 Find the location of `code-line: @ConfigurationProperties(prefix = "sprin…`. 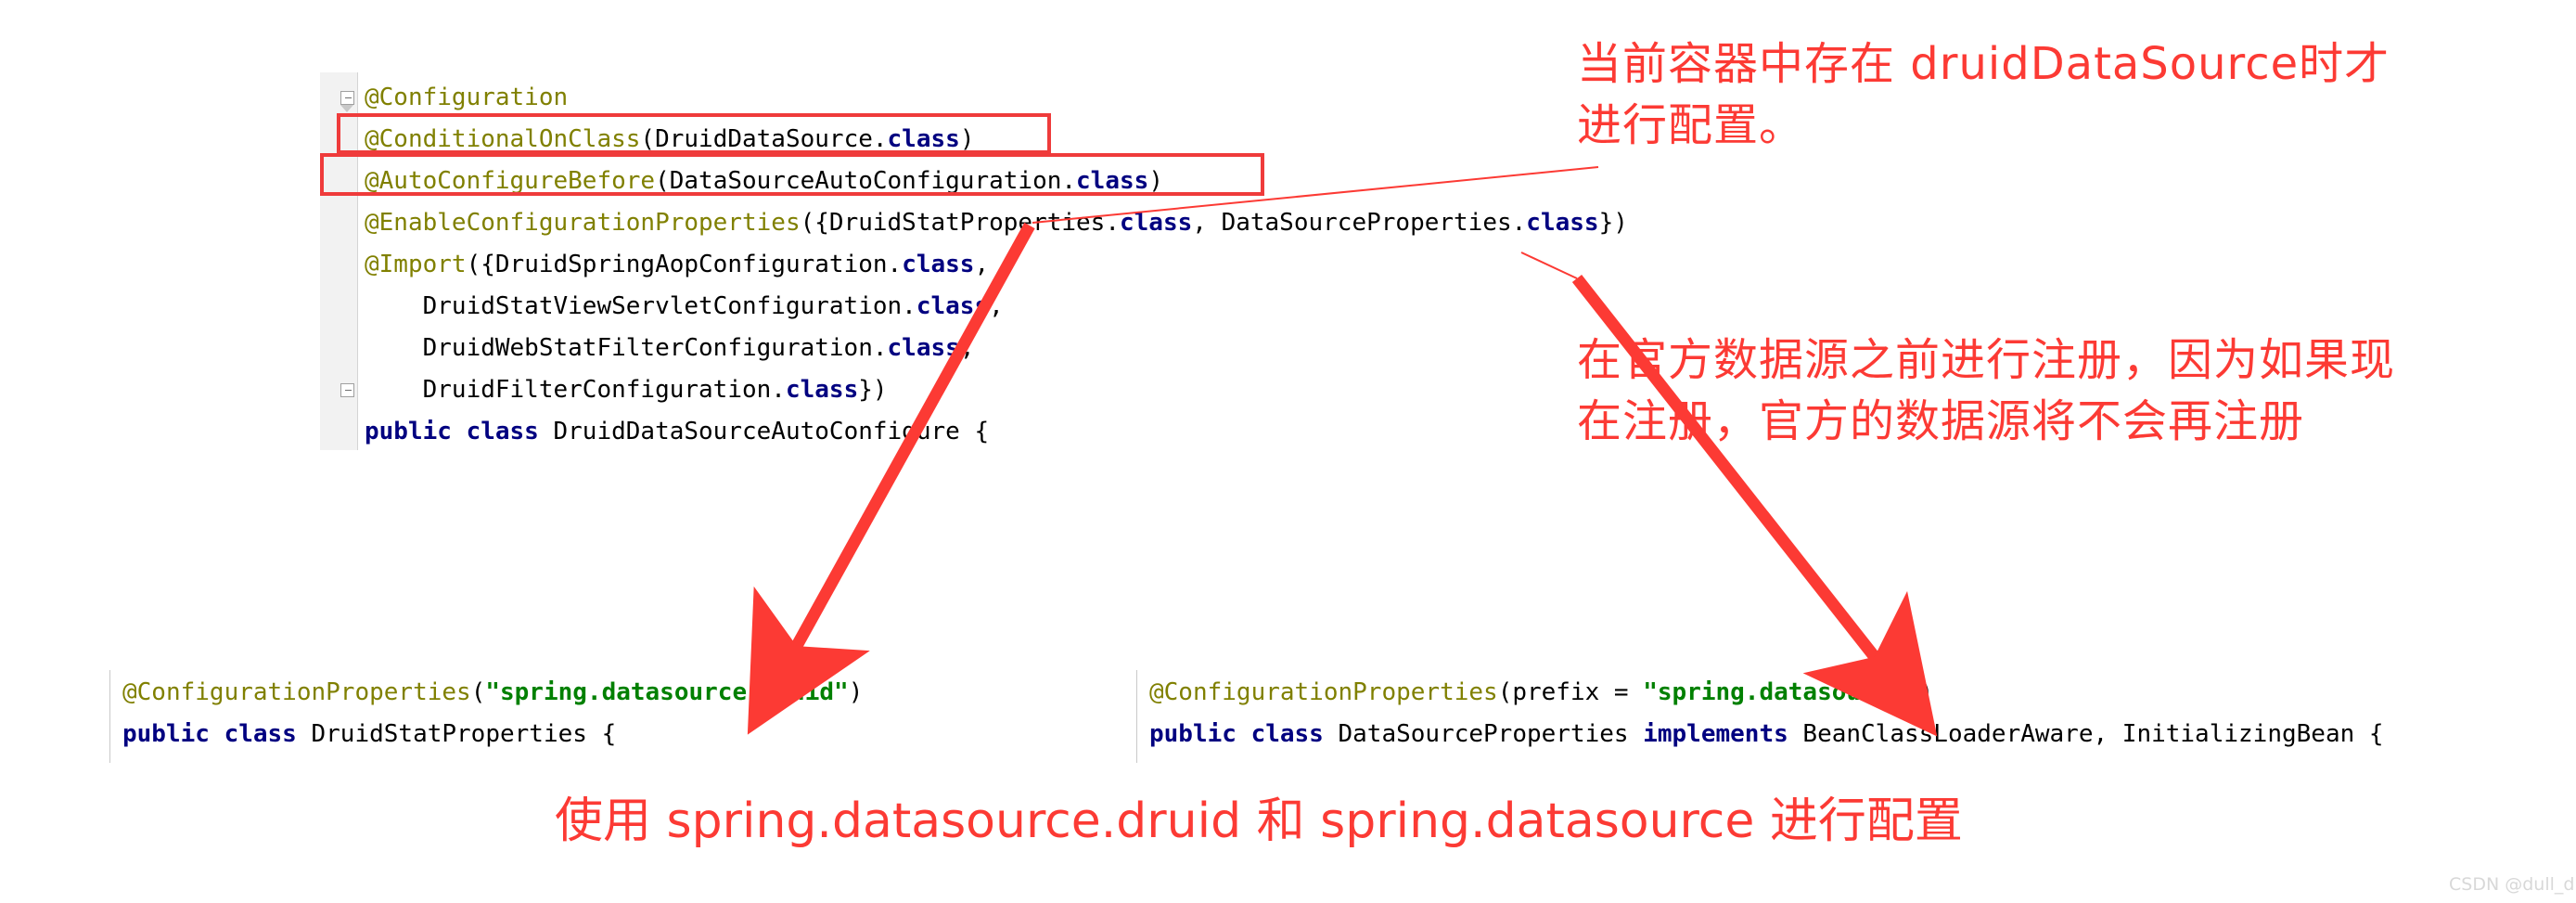

code-line: @ConfigurationProperties(prefix = "sprin… is located at coordinates (1766, 693).